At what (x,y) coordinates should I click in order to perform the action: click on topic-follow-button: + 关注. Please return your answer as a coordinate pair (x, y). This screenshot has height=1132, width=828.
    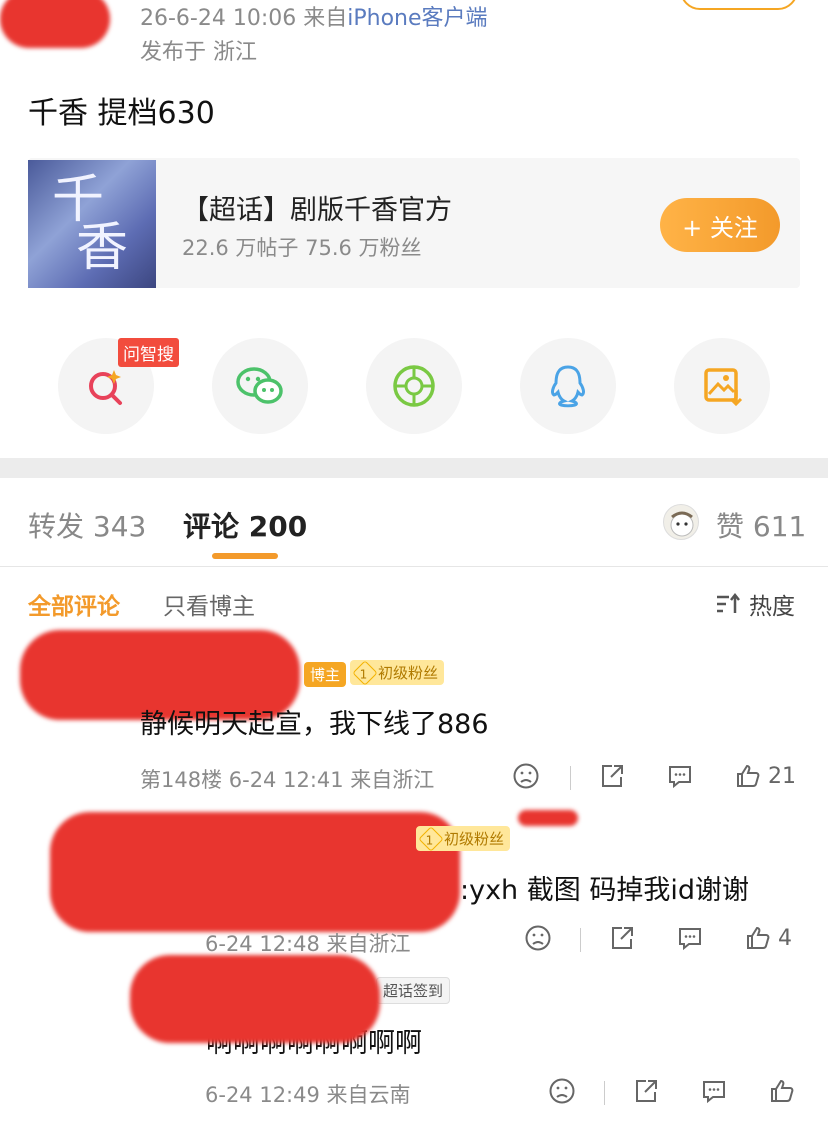
    Looking at the image, I should click on (720, 225).